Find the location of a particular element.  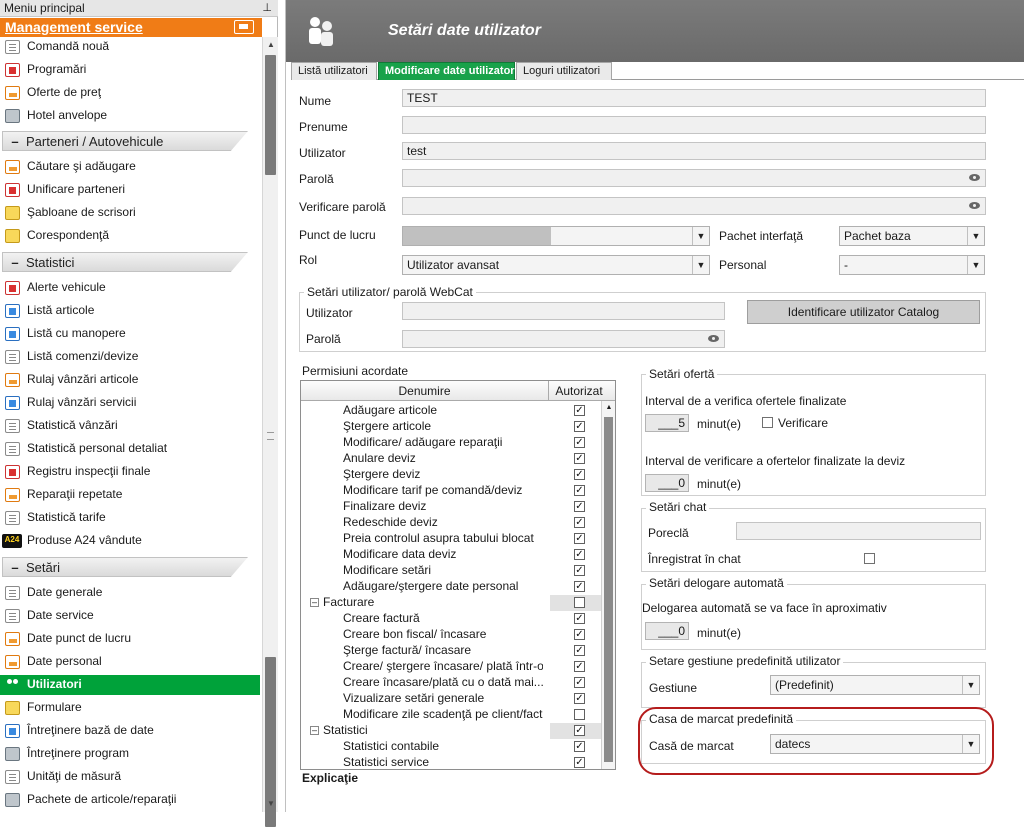

column-header-denumire: Denumire is located at coordinates (425, 391).